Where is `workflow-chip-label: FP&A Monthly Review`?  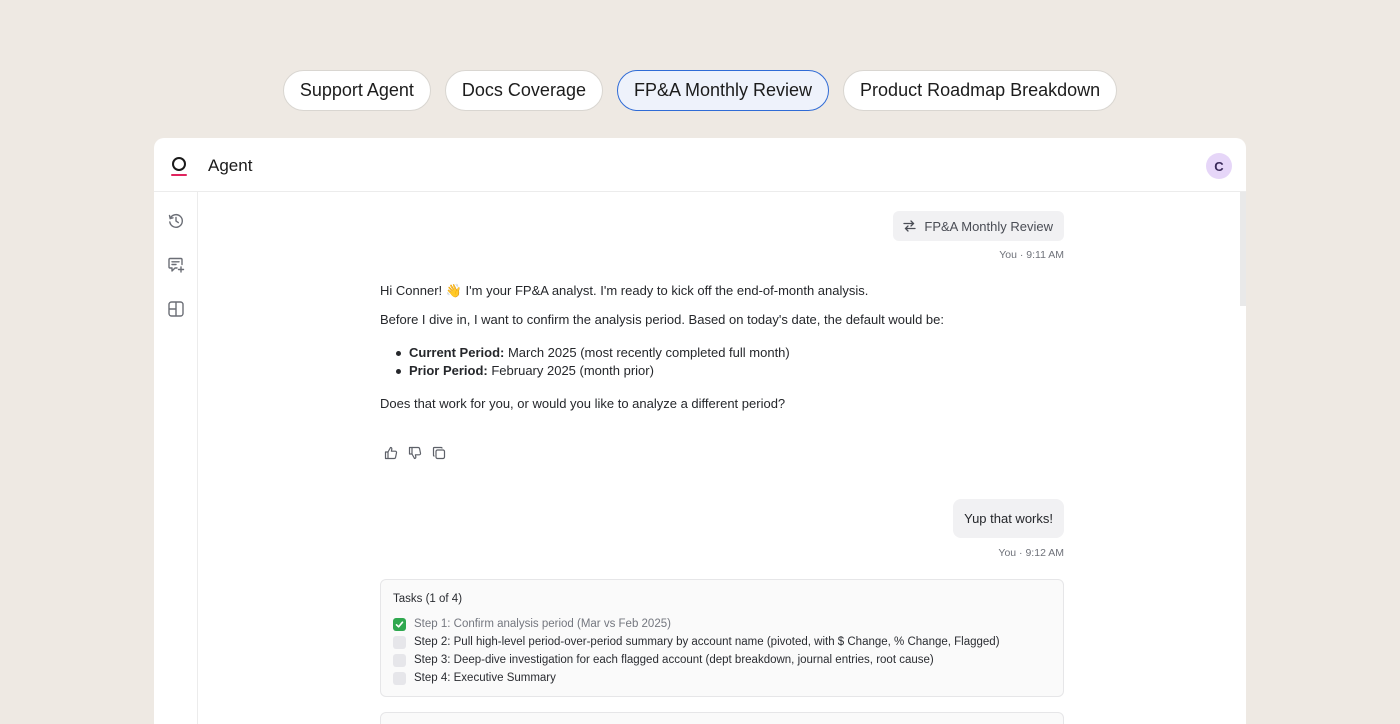 workflow-chip-label: FP&A Monthly Review is located at coordinates (988, 226).